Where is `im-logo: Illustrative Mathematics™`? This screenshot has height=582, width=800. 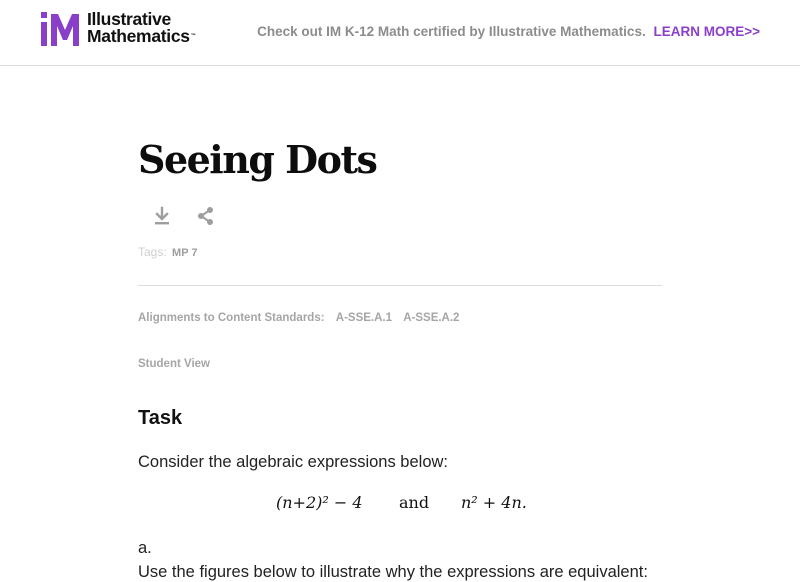 im-logo: Illustrative Mathematics™ is located at coordinates (121, 28).